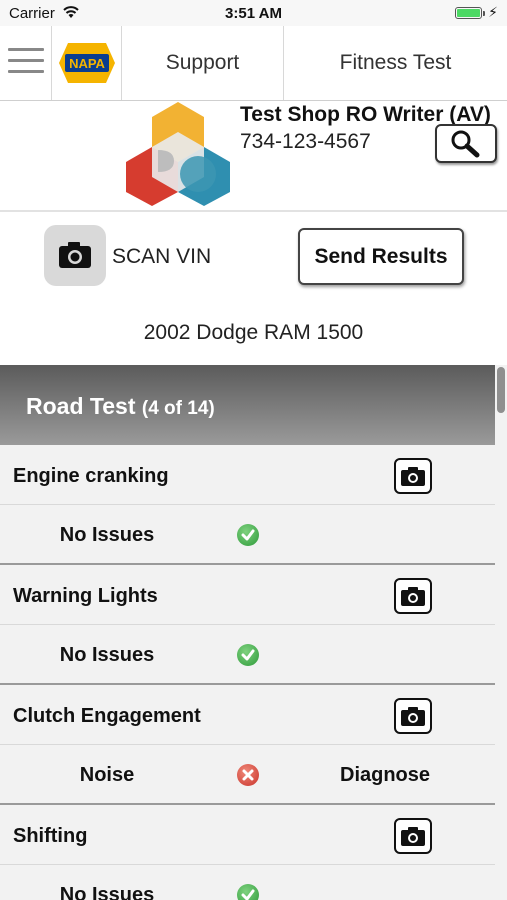 Image resolution: width=507 pixels, height=900 pixels. I want to click on status-bar: Carrier 3:51 AM ⚡, so click(253, 13).